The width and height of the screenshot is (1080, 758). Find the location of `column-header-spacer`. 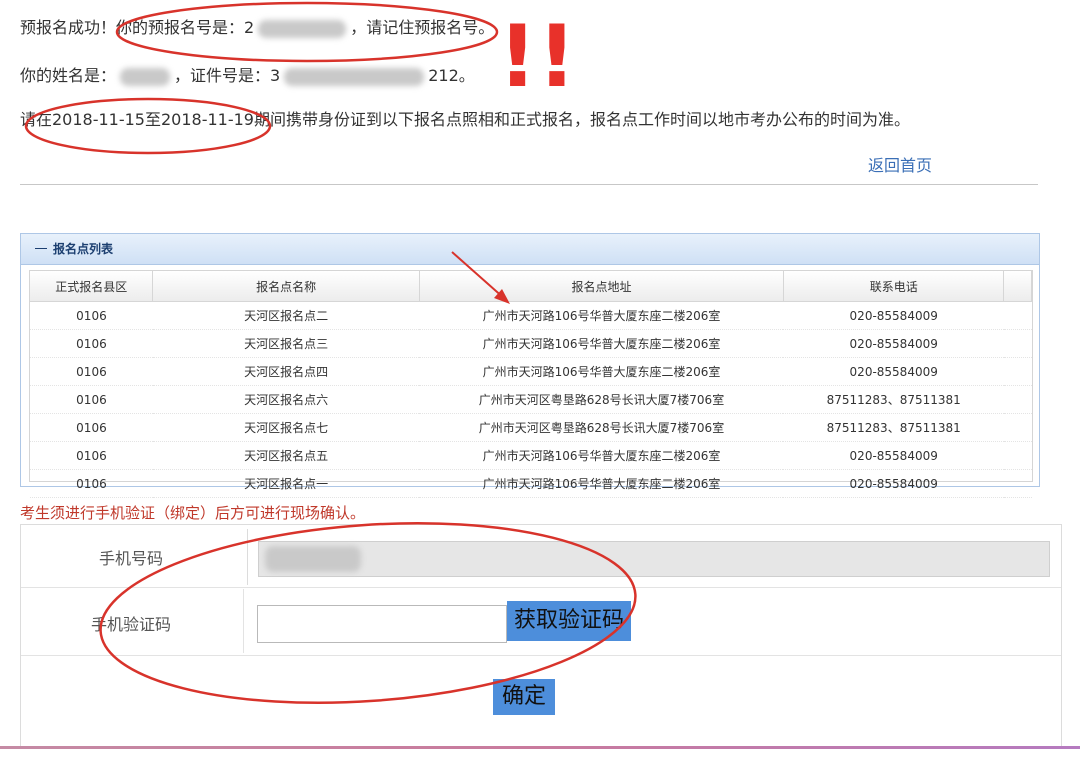

column-header-spacer is located at coordinates (1017, 286).